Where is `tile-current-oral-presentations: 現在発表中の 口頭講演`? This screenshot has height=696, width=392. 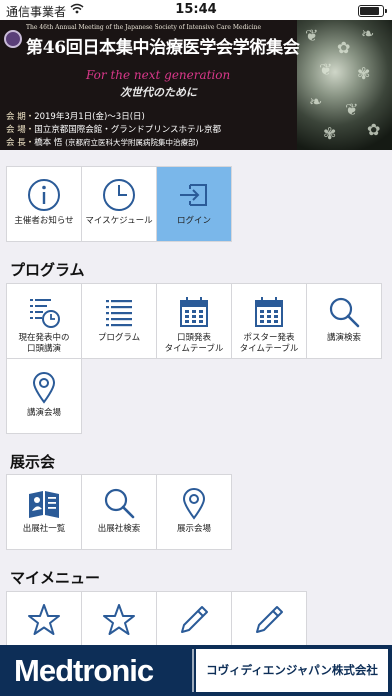
tile-current-oral-presentations: 現在発表中の 口頭講演 is located at coordinates (44, 321).